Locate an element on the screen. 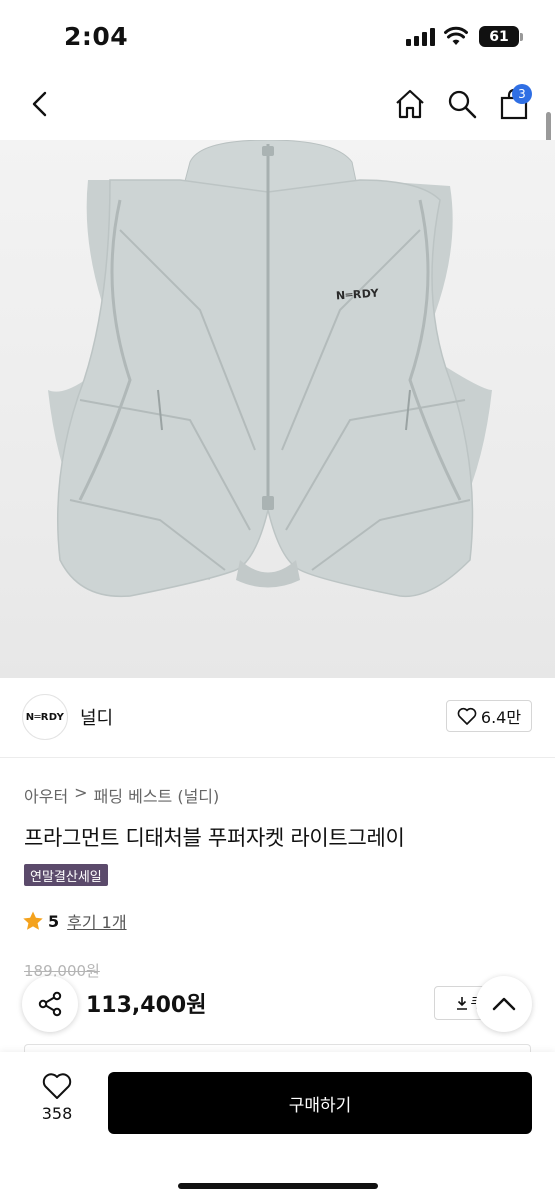  buy-button: 구매하기 is located at coordinates (320, 1103).